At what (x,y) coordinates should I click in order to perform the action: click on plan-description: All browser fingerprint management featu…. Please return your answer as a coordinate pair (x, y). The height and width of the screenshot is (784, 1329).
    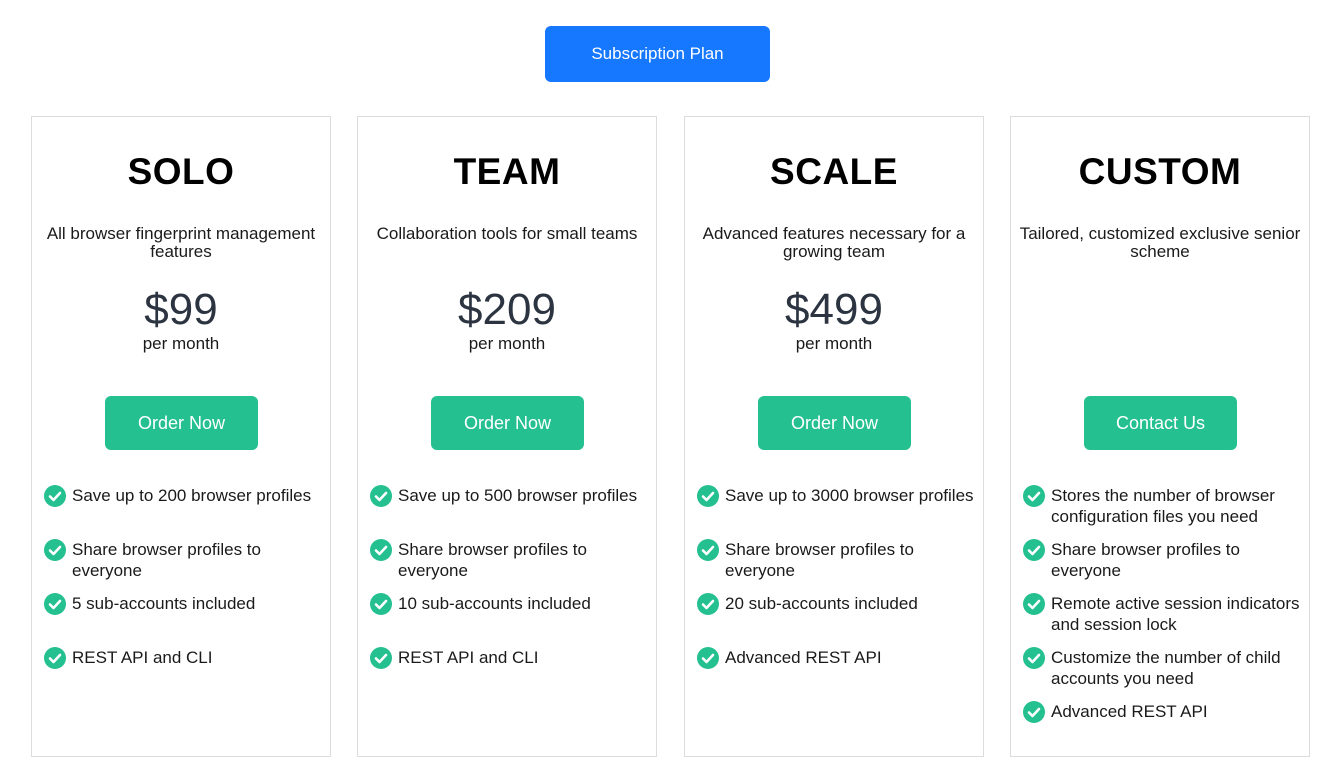
    Looking at the image, I should click on (181, 242).